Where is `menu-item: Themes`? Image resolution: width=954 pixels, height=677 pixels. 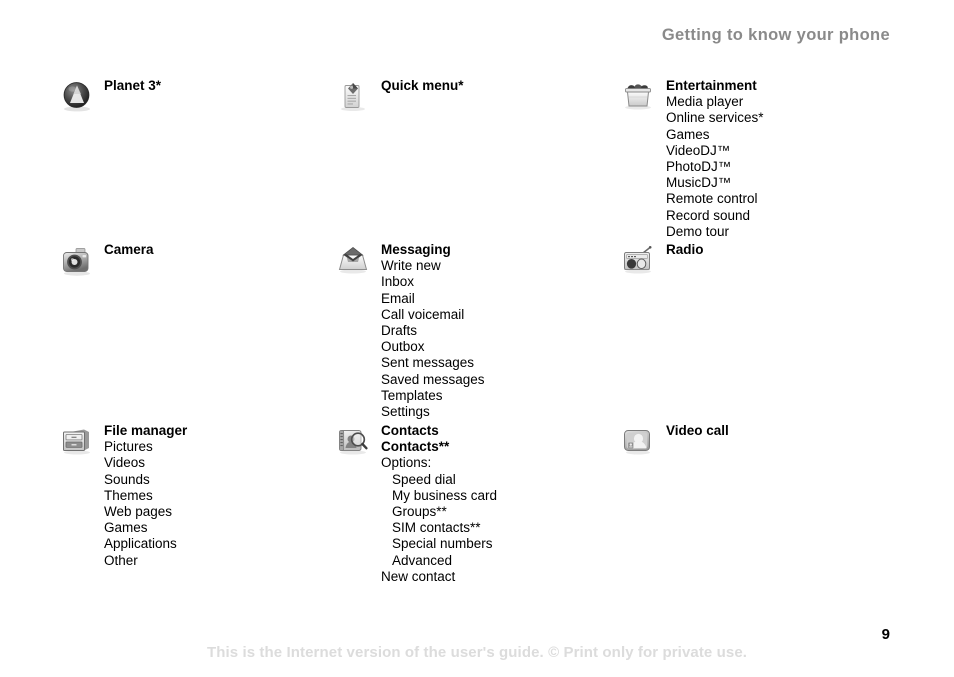
menu-item: Themes is located at coordinates (145, 496).